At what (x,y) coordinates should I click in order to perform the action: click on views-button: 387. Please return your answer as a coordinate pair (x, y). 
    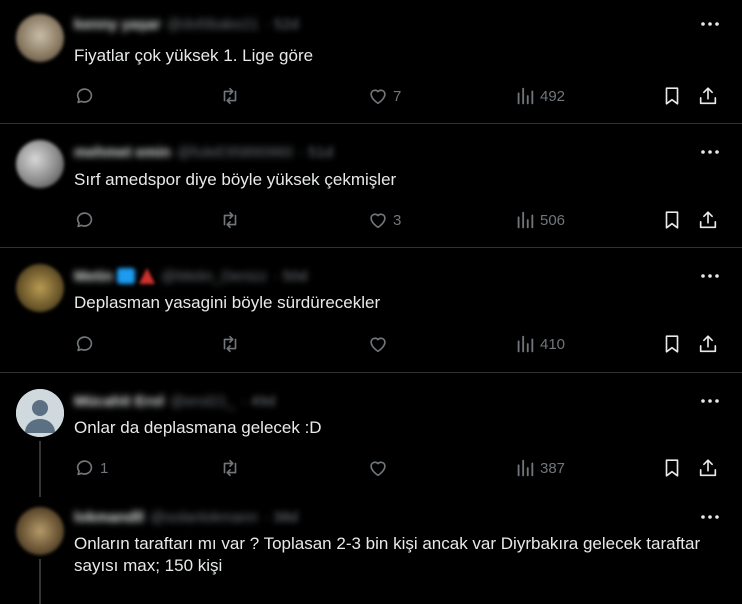
    Looking at the image, I should click on (539, 468).